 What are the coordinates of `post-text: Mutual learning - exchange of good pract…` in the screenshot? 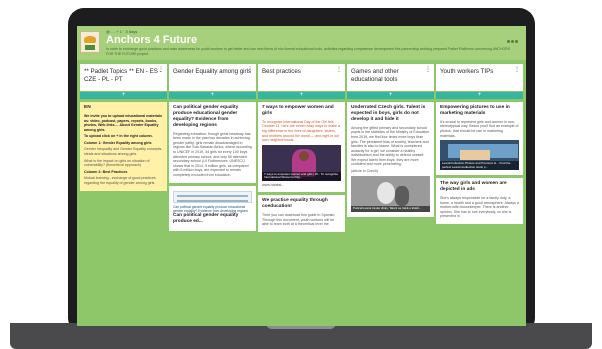 It's located at (120, 181).